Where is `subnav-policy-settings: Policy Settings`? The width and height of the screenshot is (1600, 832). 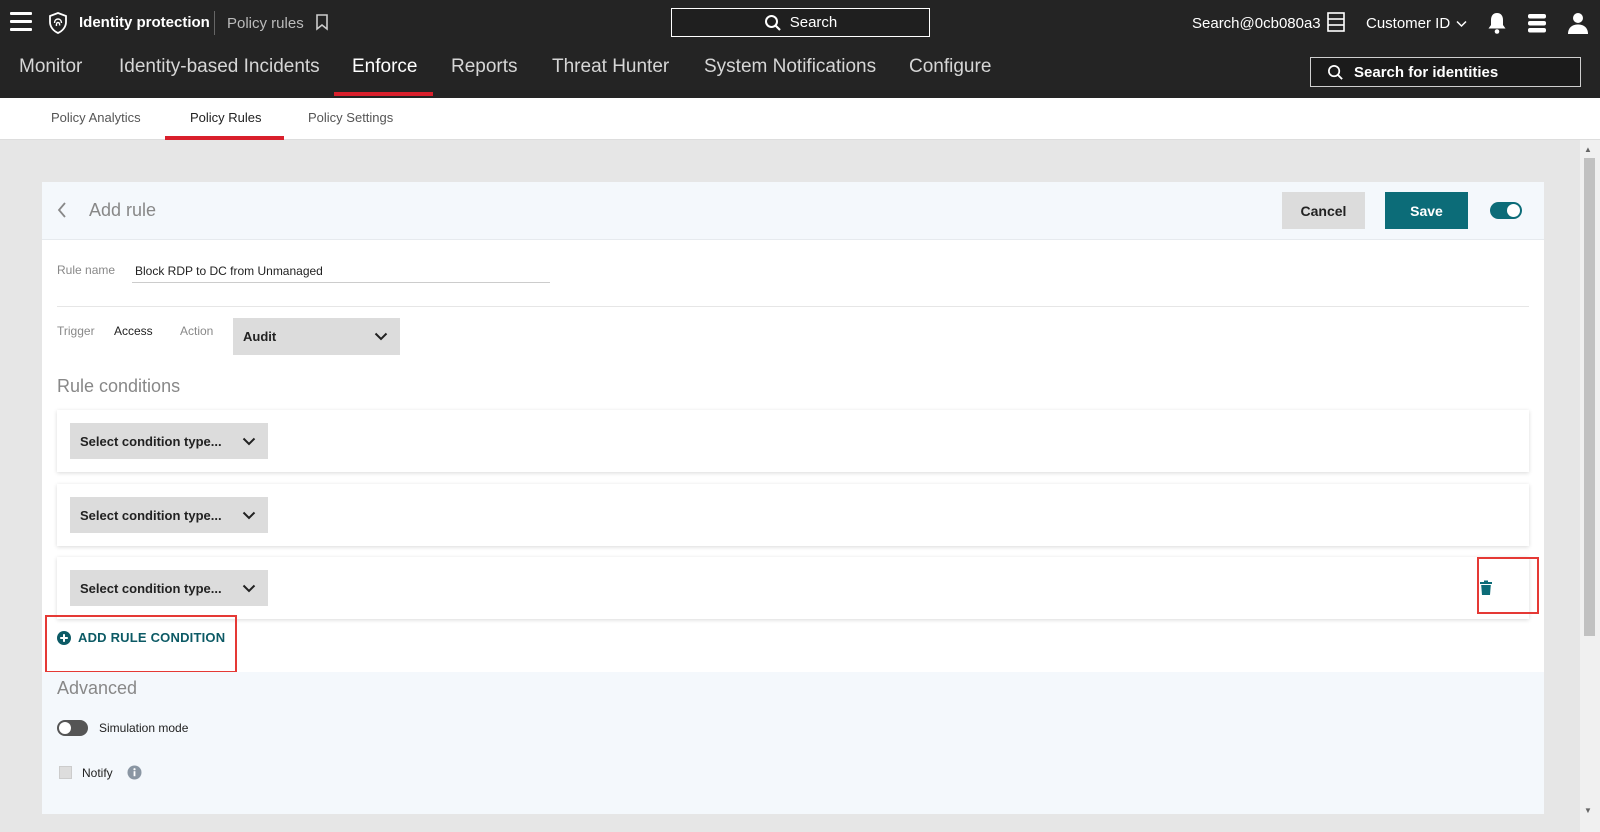 subnav-policy-settings: Policy Settings is located at coordinates (350, 117).